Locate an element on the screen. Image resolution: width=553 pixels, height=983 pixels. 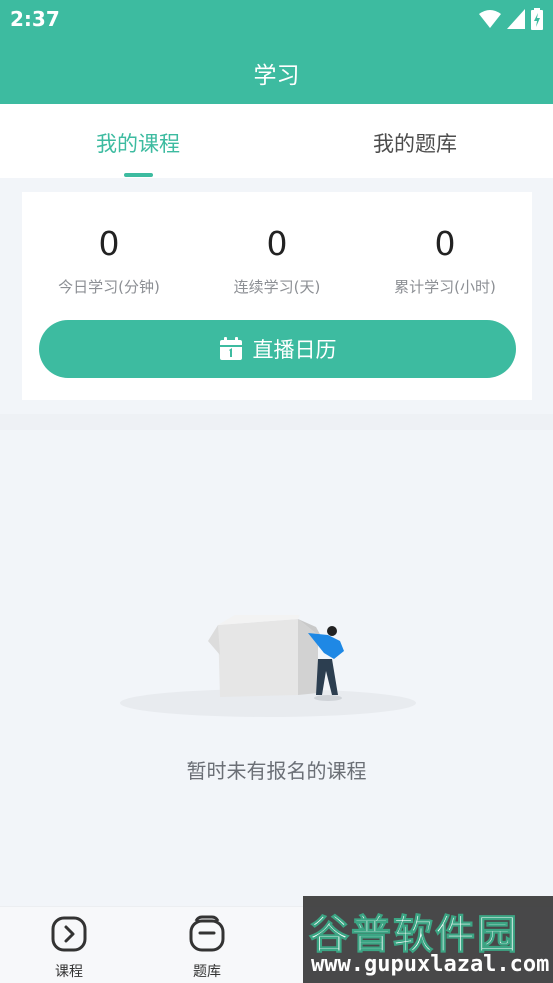
tab-bar: 我的课程 我的题库 is located at coordinates (276, 141).